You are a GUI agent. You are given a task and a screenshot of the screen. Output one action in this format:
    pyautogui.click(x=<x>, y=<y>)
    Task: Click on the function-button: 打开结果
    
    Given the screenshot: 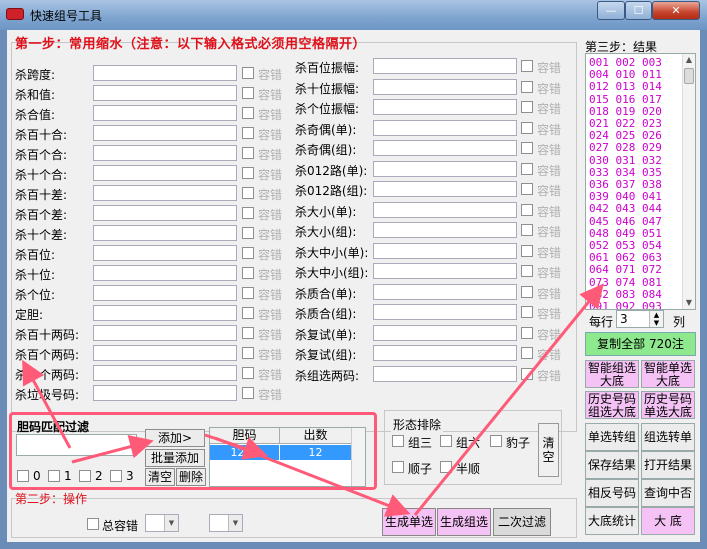 What is the action you would take?
    pyautogui.click(x=668, y=465)
    